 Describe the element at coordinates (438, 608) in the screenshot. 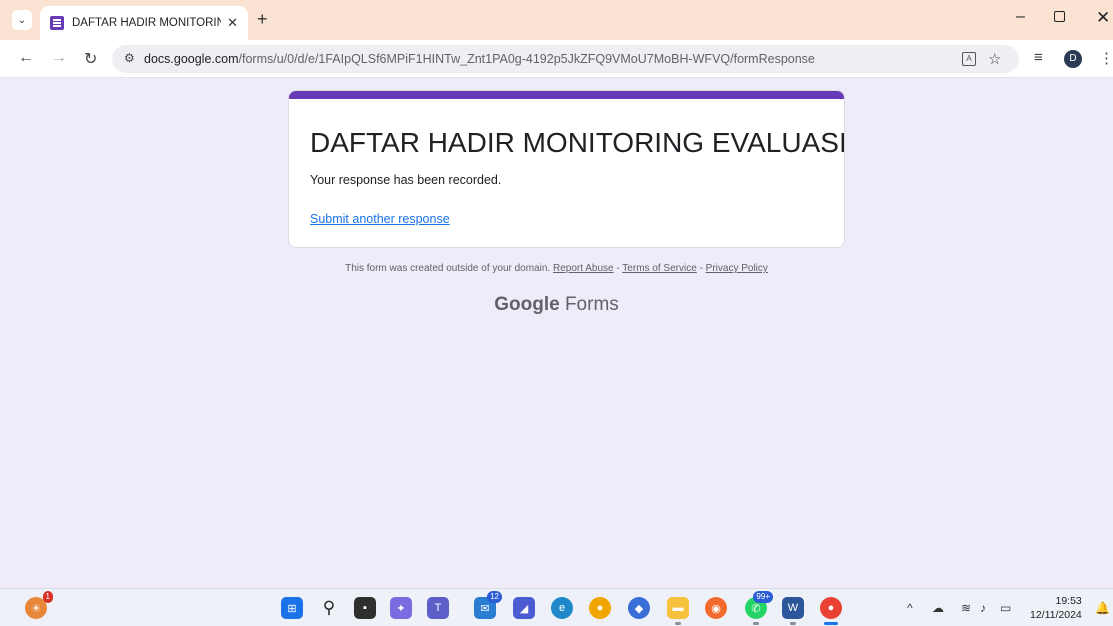

I see `teams-icon: T` at that location.